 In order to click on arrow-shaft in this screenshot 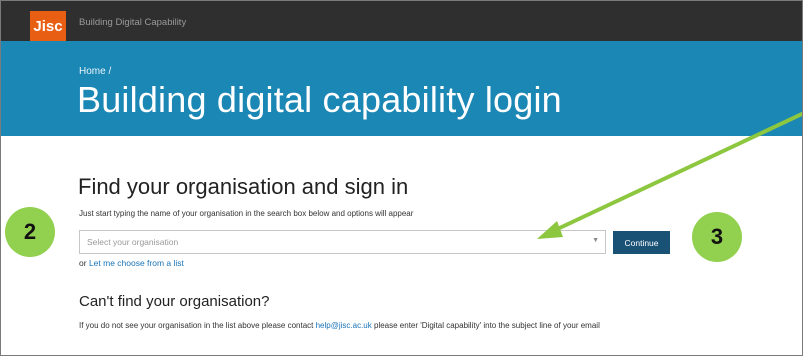, I will do `click(675, 173)`.